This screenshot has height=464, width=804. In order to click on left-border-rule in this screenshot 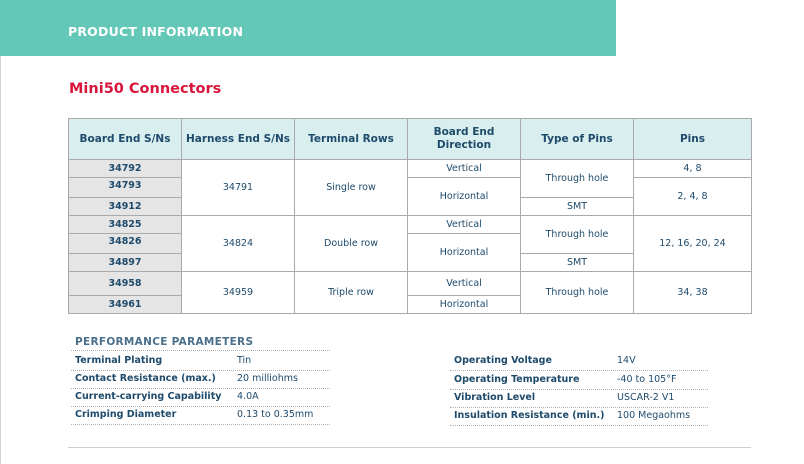, I will do `click(0, 260)`.